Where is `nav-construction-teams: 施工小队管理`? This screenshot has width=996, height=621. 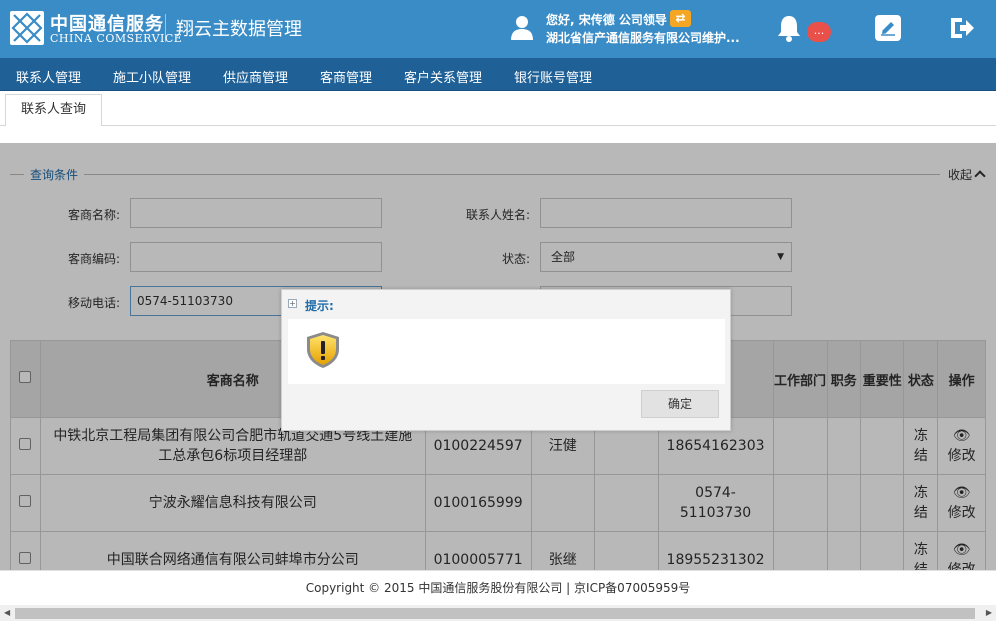 nav-construction-teams: 施工小队管理 is located at coordinates (152, 76).